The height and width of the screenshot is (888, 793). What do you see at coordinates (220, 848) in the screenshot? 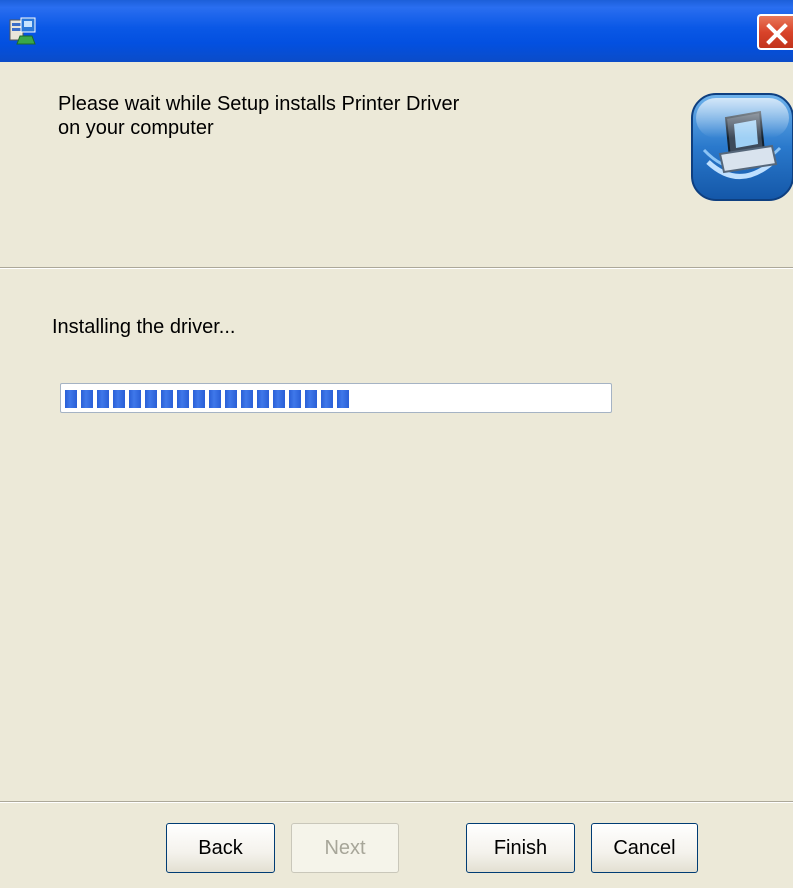
I see `back-button: Back` at bounding box center [220, 848].